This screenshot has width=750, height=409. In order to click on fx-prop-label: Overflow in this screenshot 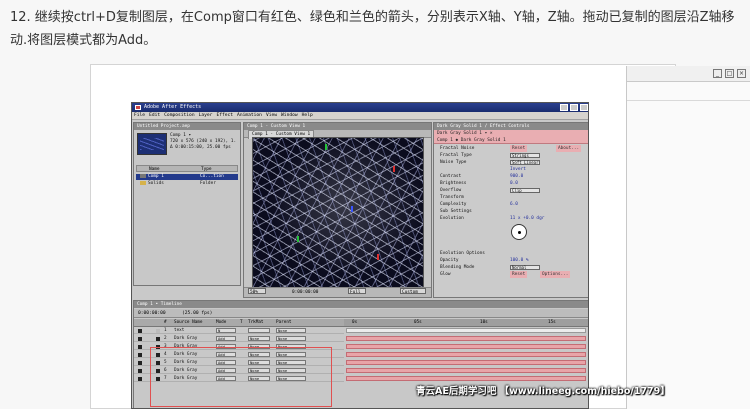, I will do `click(451, 190)`.